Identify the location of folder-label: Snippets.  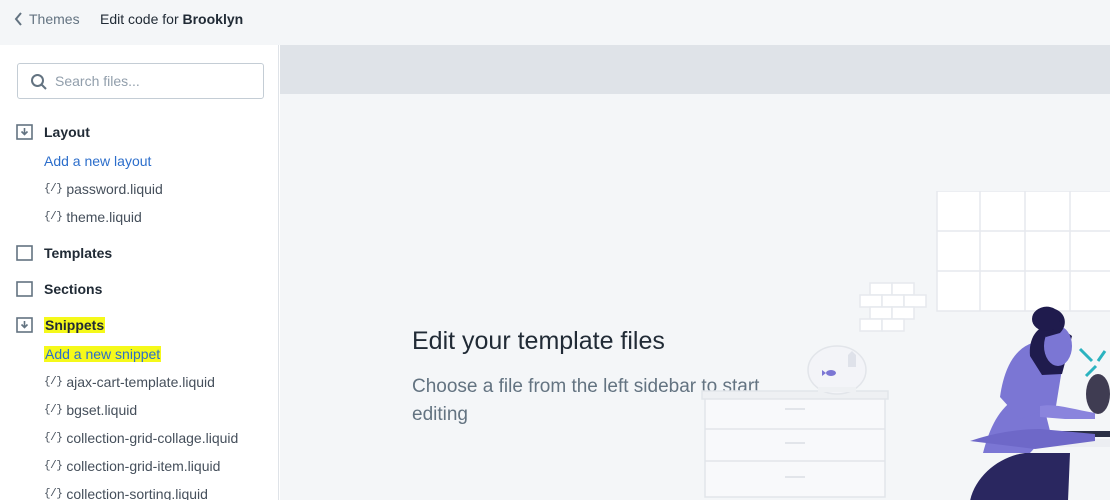
(75, 325).